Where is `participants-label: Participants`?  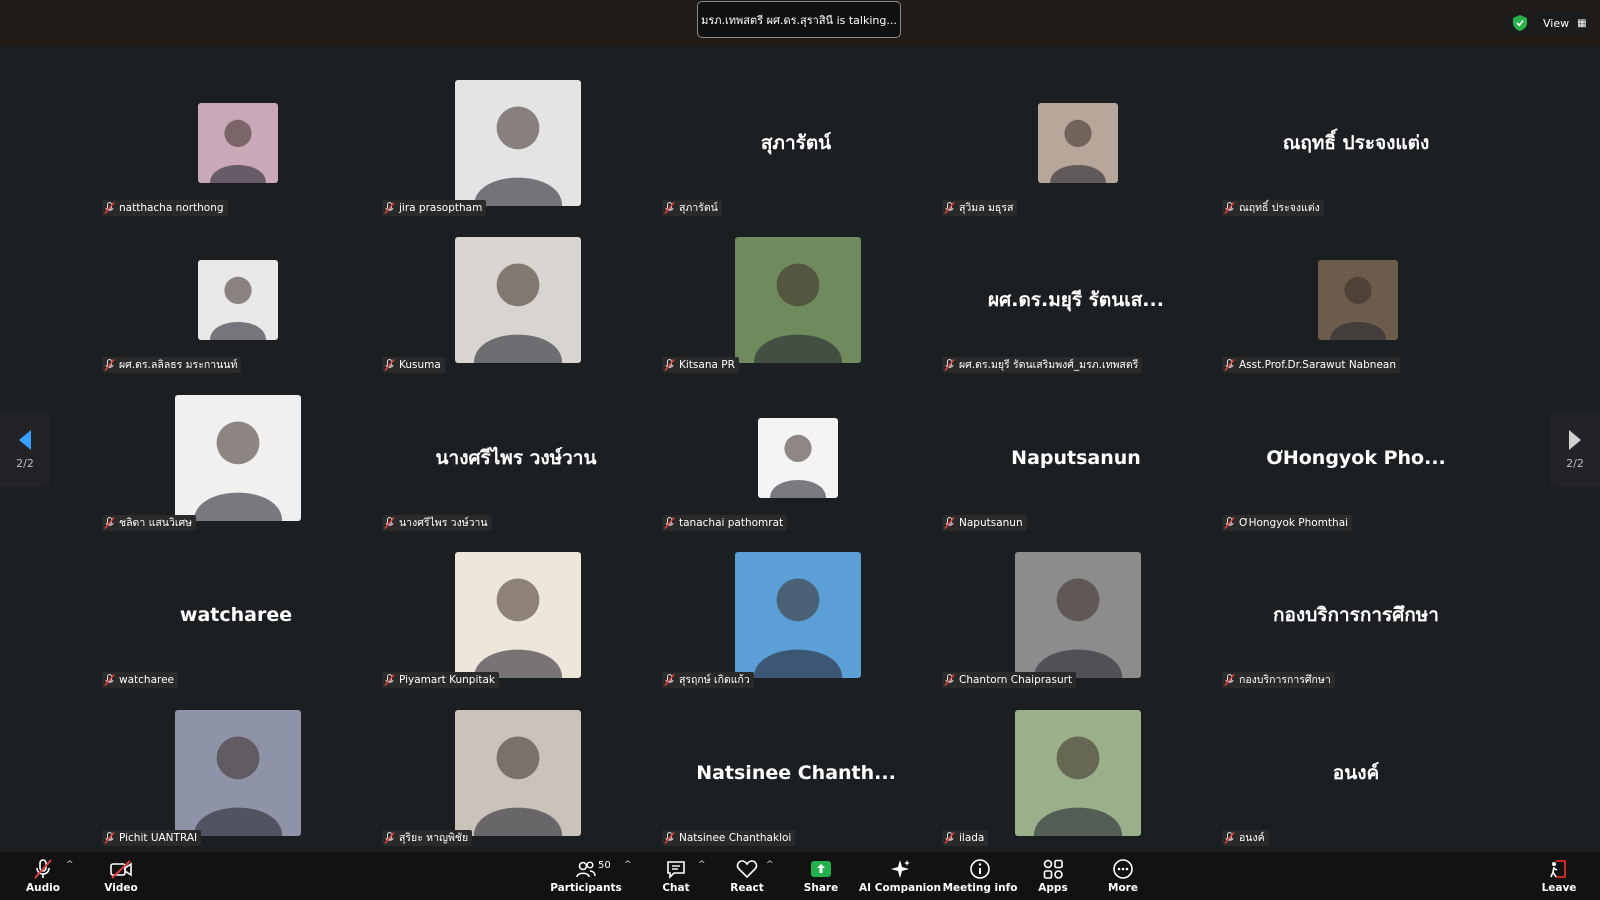
participants-label: Participants is located at coordinates (586, 888).